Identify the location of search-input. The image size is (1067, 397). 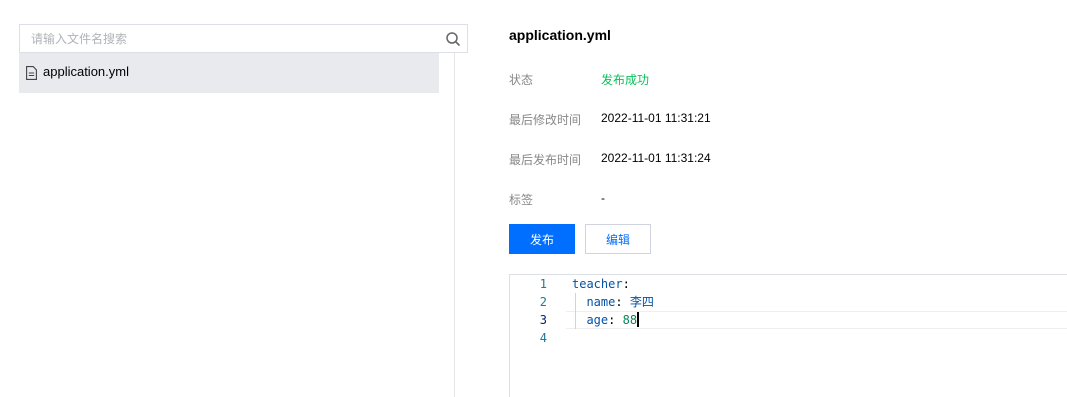
(230, 38).